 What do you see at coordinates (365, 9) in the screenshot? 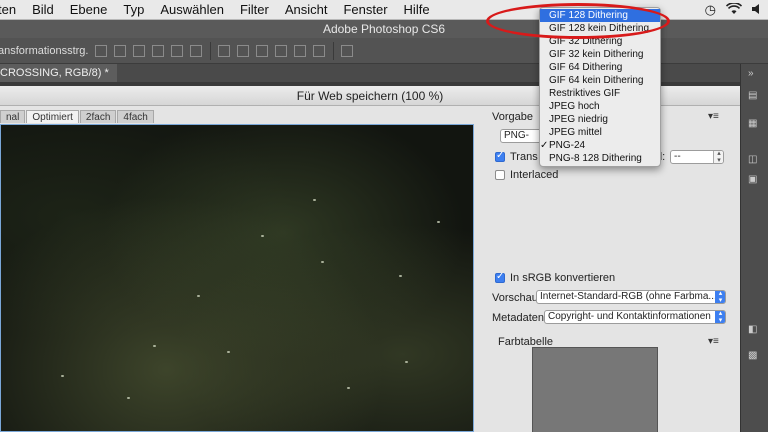
I see `menu-item-fenster: Fenster` at bounding box center [365, 9].